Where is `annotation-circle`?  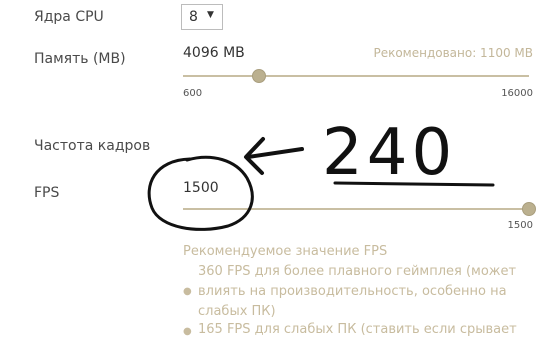
annotation-circle is located at coordinates (200, 193).